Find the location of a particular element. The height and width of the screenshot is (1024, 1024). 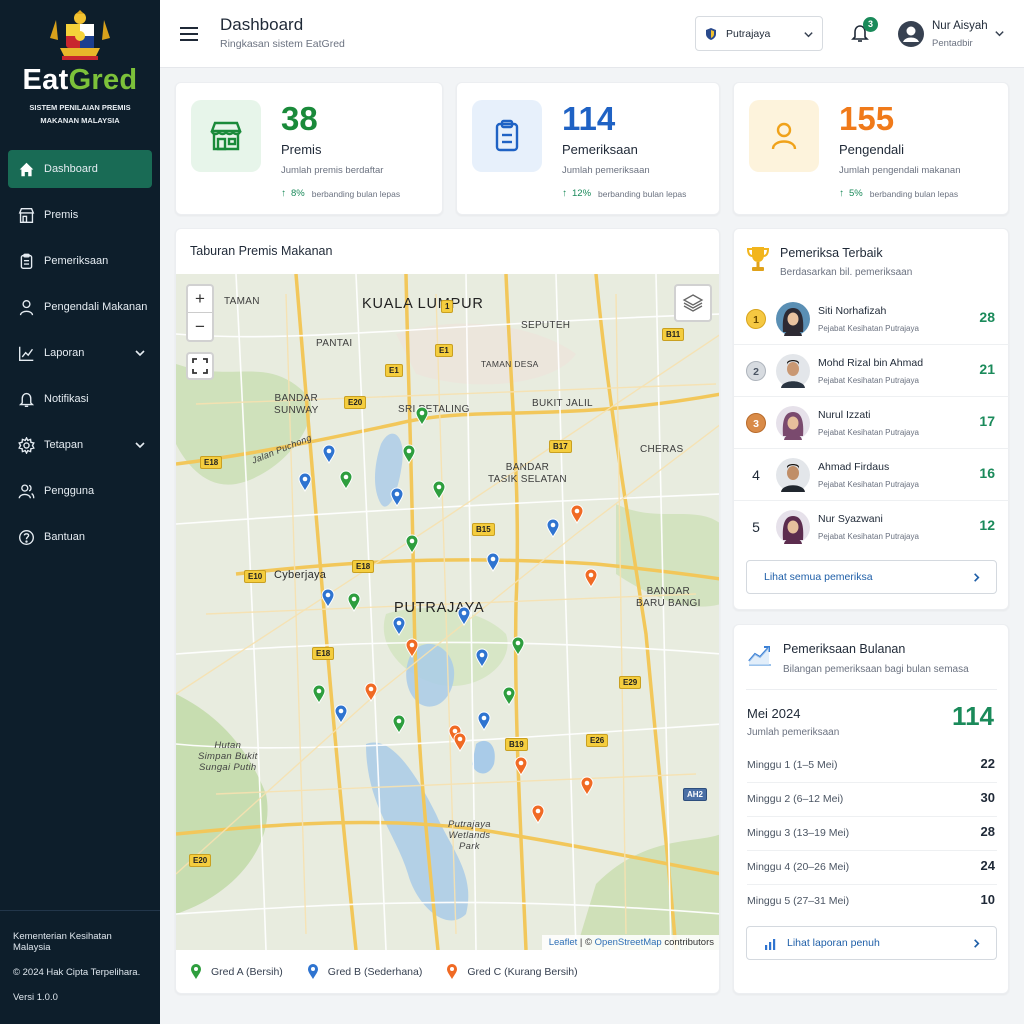

arrow-up-icon: ↑ is located at coordinates (564, 193).